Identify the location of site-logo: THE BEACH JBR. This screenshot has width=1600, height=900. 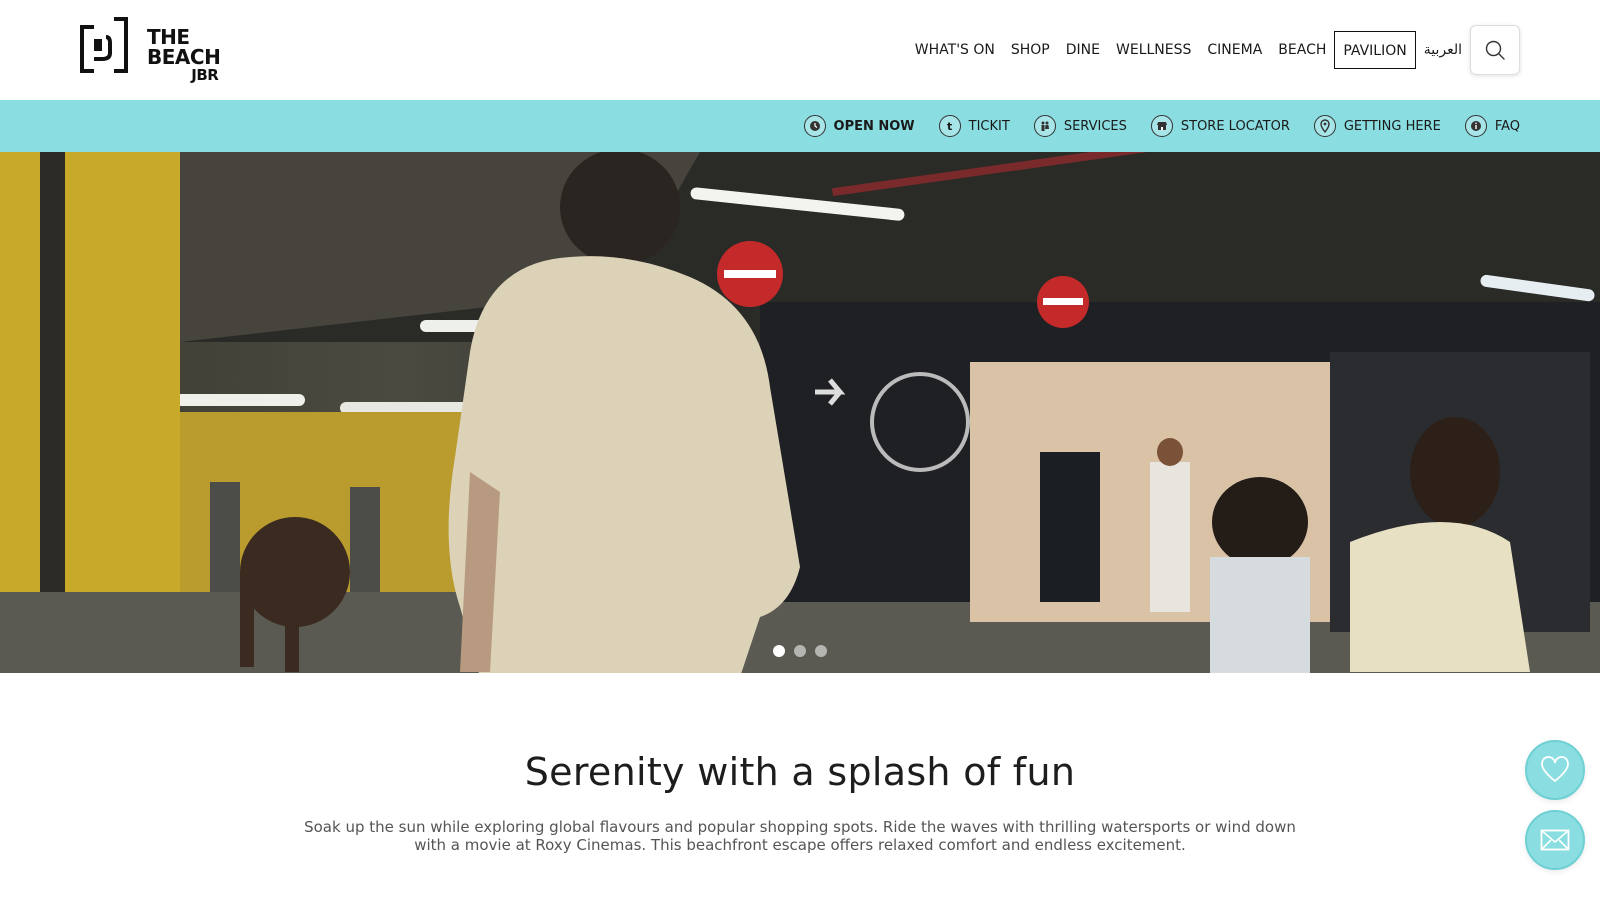
(156, 50).